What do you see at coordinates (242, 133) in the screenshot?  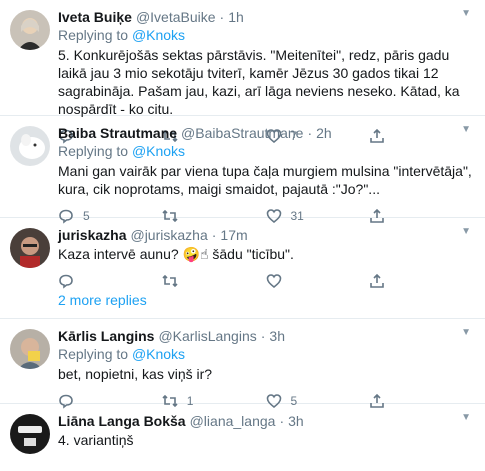 I see `author-handle: @BaibaStrautmane` at bounding box center [242, 133].